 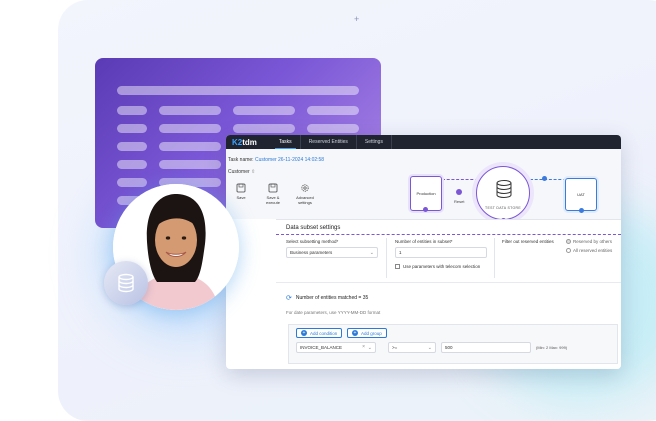 What do you see at coordinates (332, 252) in the screenshot?
I see `method-select: Business parameters ⌄` at bounding box center [332, 252].